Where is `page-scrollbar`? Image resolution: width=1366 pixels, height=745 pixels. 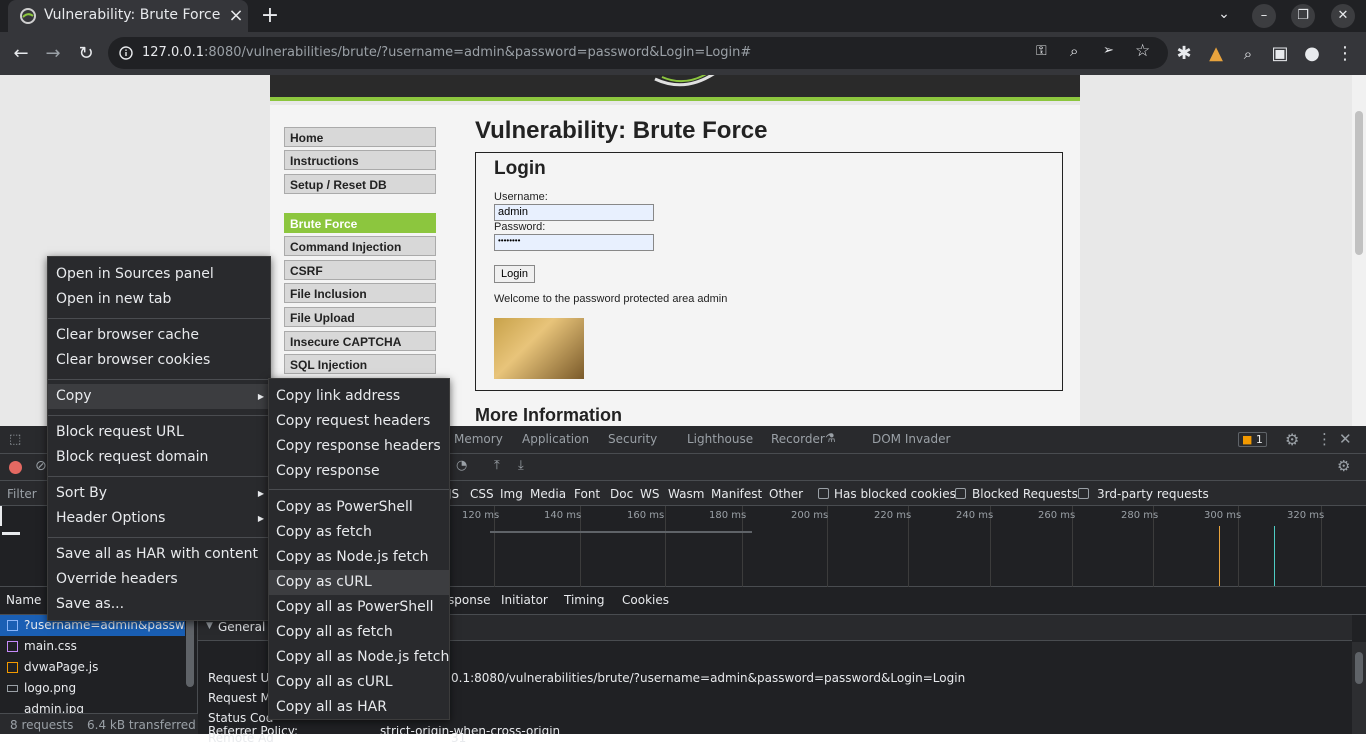
page-scrollbar is located at coordinates (1359, 250).